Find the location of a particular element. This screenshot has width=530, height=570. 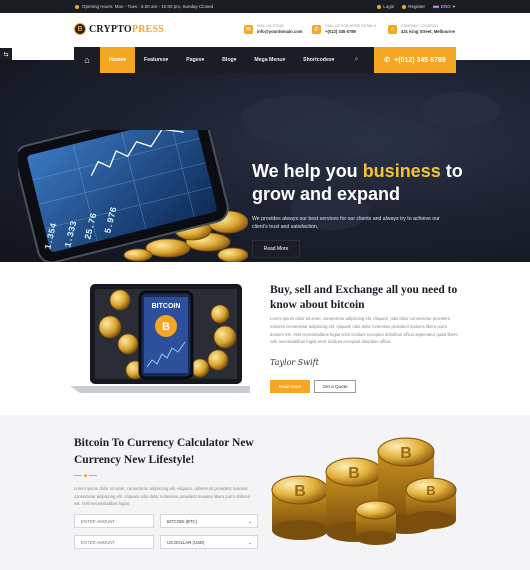

smartphone-stock-chart-image: 1.354 1.333 25.76 5.976 is located at coordinates (133, 196).